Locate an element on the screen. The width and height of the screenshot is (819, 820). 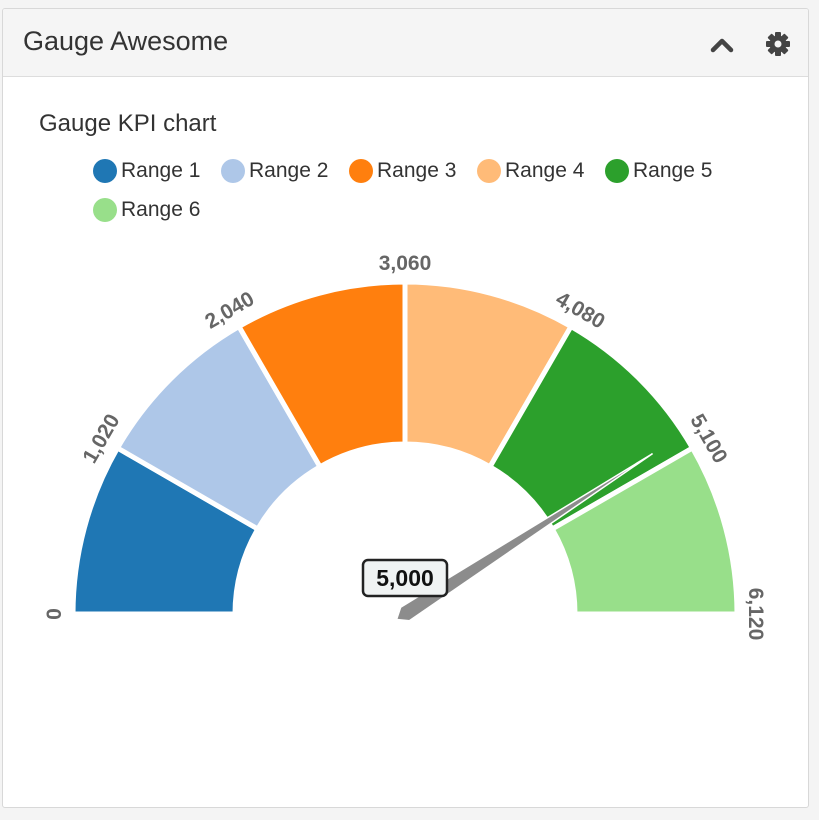
gauge-tick-label: 0 is located at coordinates (54, 614).